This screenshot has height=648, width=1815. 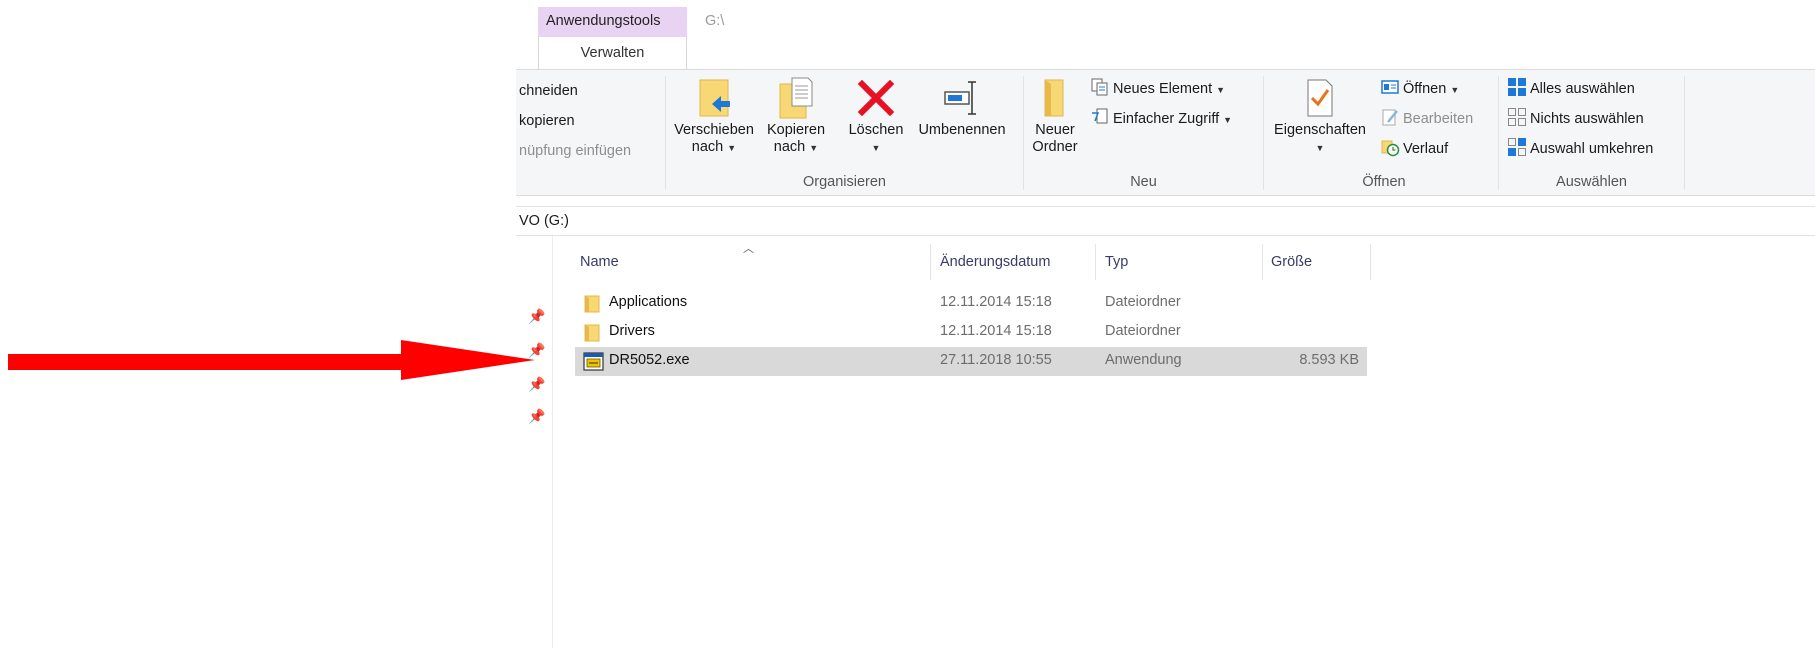 I want to click on edit-button: Bearbeiten, so click(x=1426, y=117).